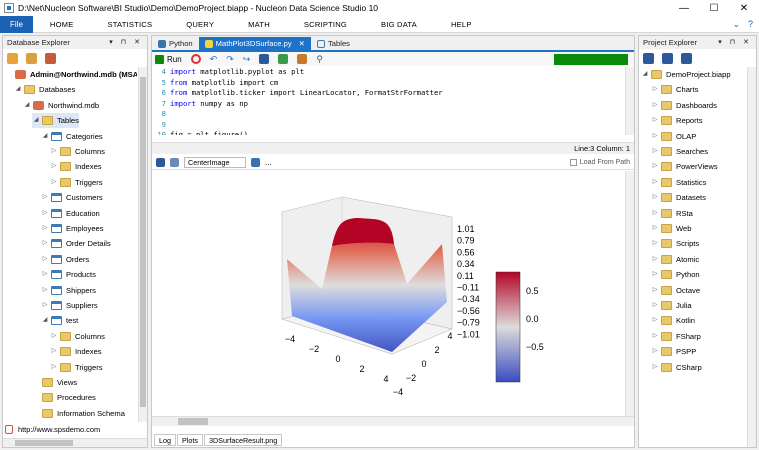 This screenshot has height=450, width=759. What do you see at coordinates (675, 274) in the screenshot?
I see `project-tree-item: ▷ Python` at bounding box center [675, 274].